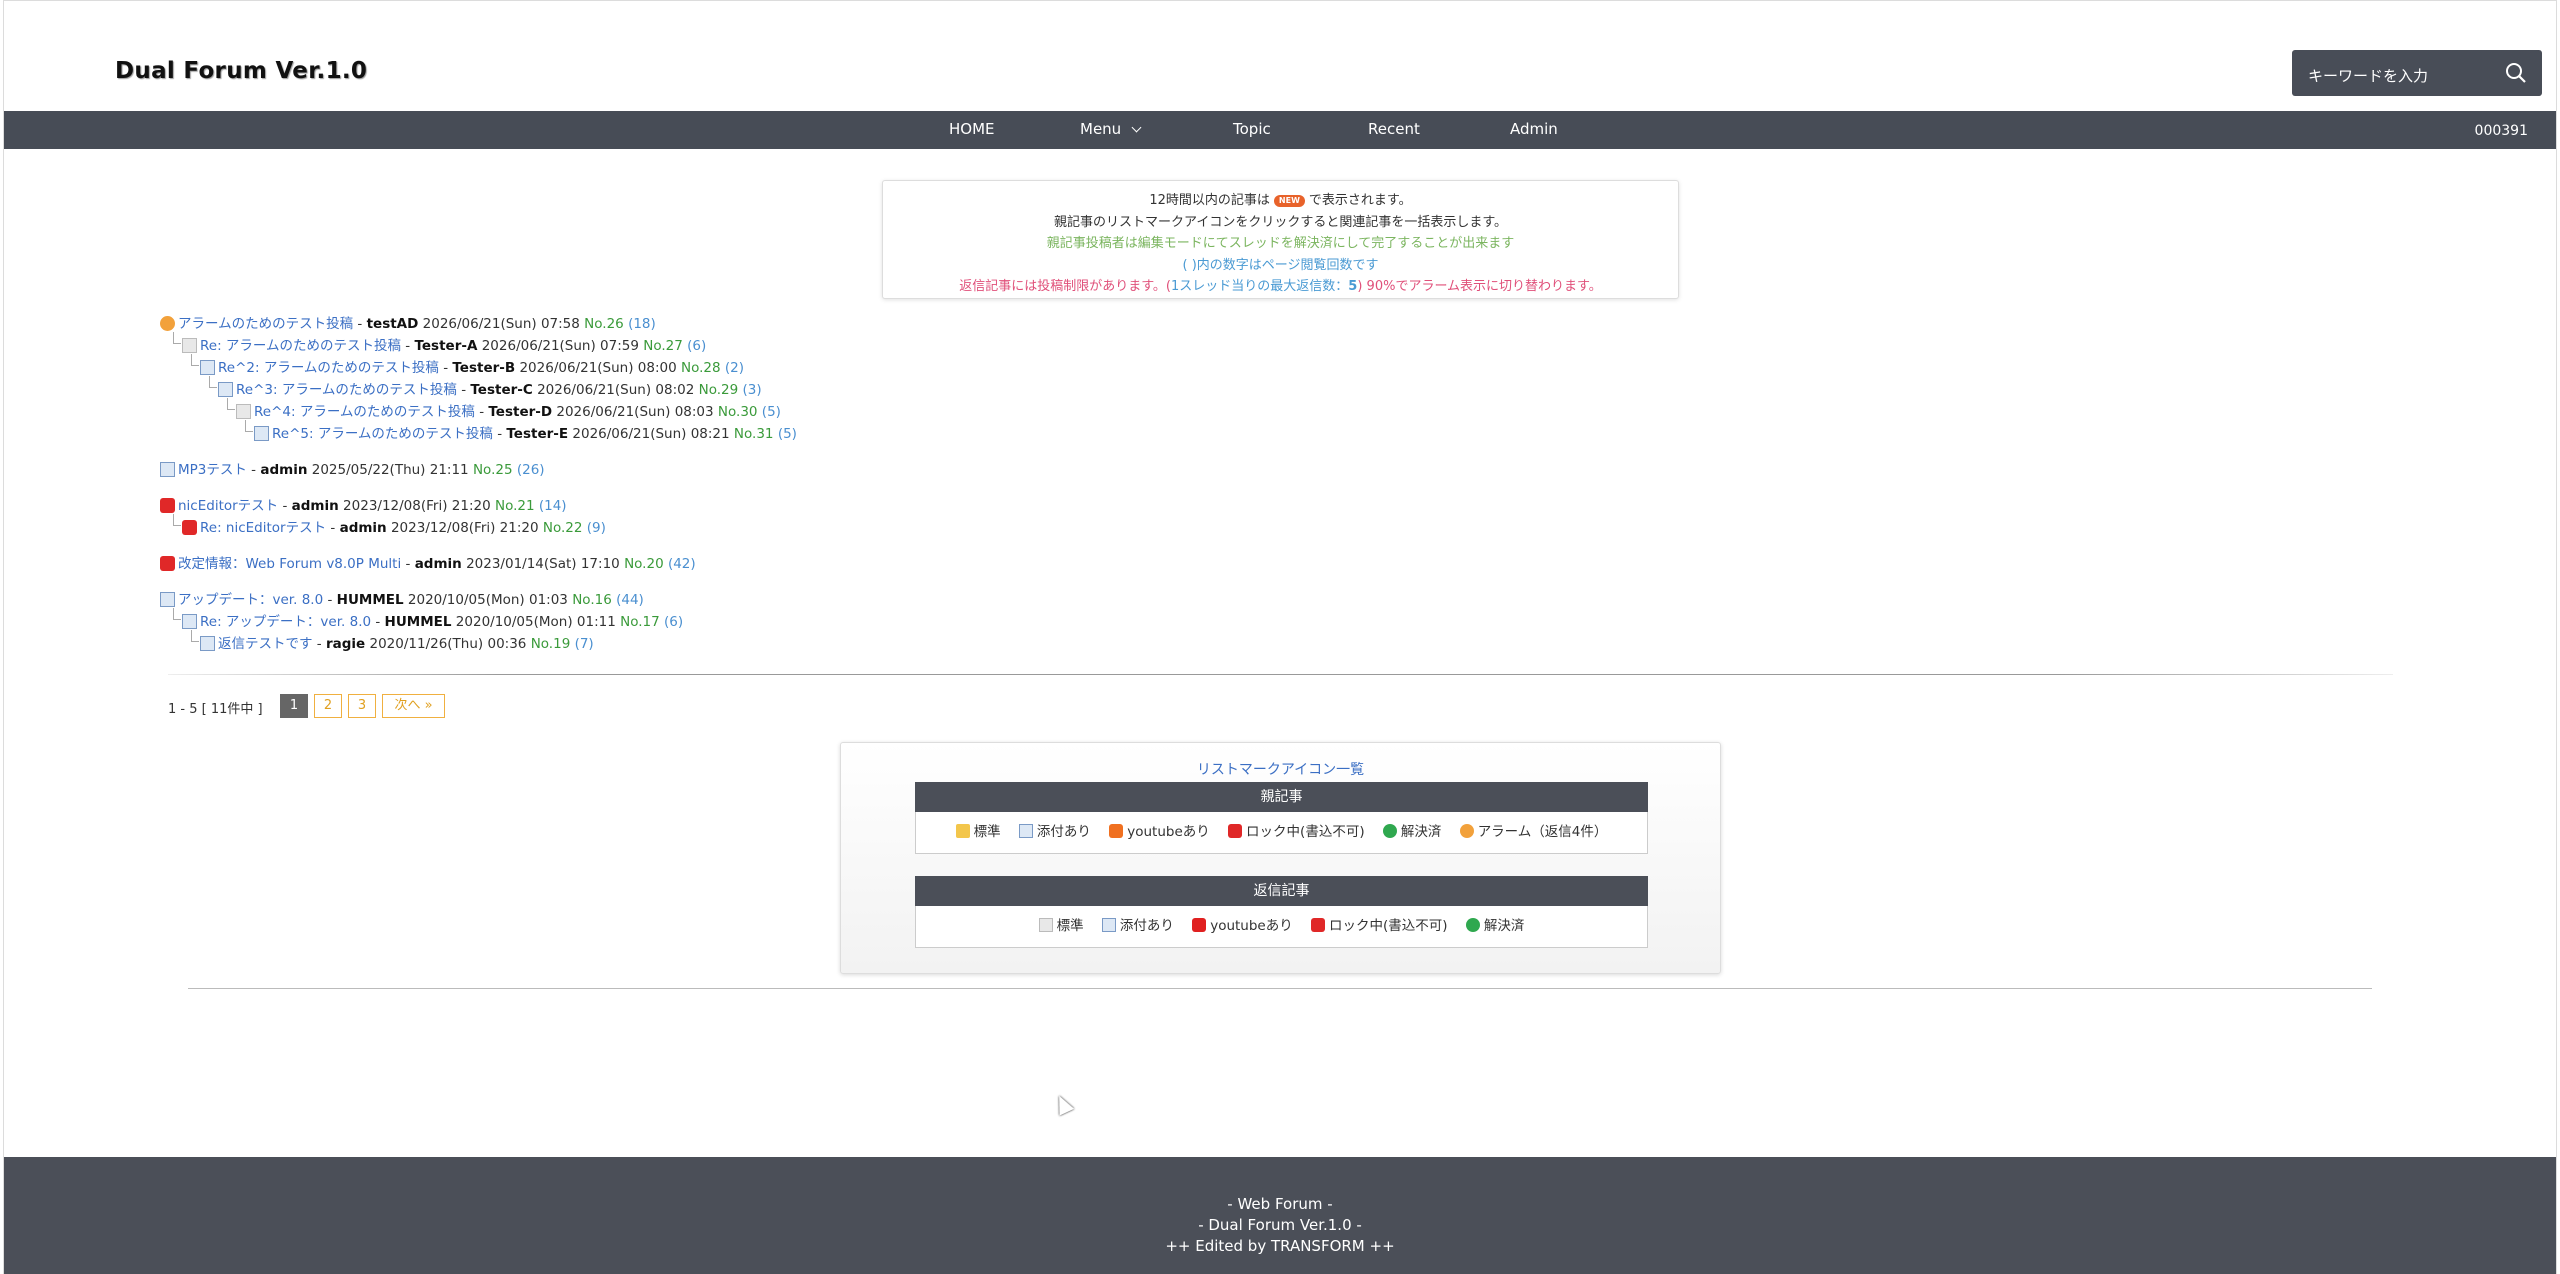  What do you see at coordinates (250, 600) in the screenshot?
I see `thread-title-link: アップデート：ver. 8.0` at bounding box center [250, 600].